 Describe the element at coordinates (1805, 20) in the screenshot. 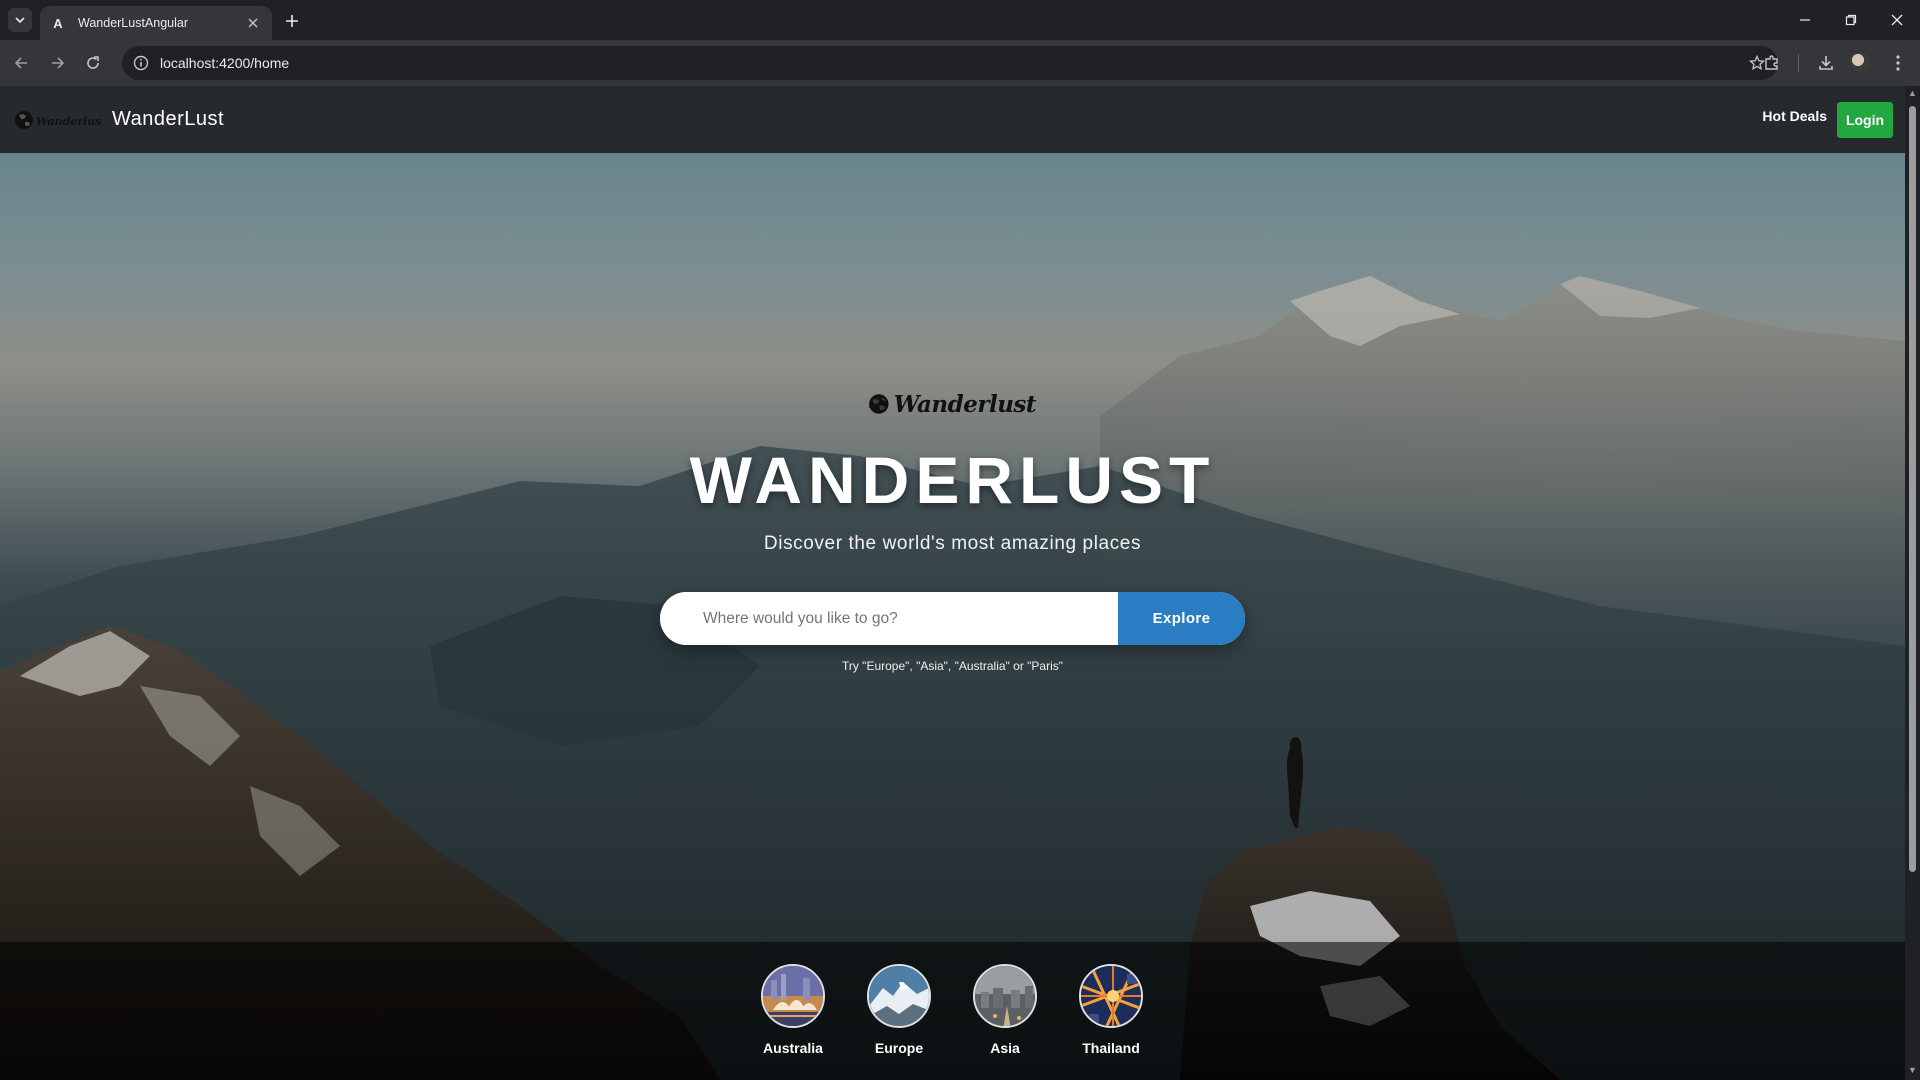

I see `minimize-icon` at that location.